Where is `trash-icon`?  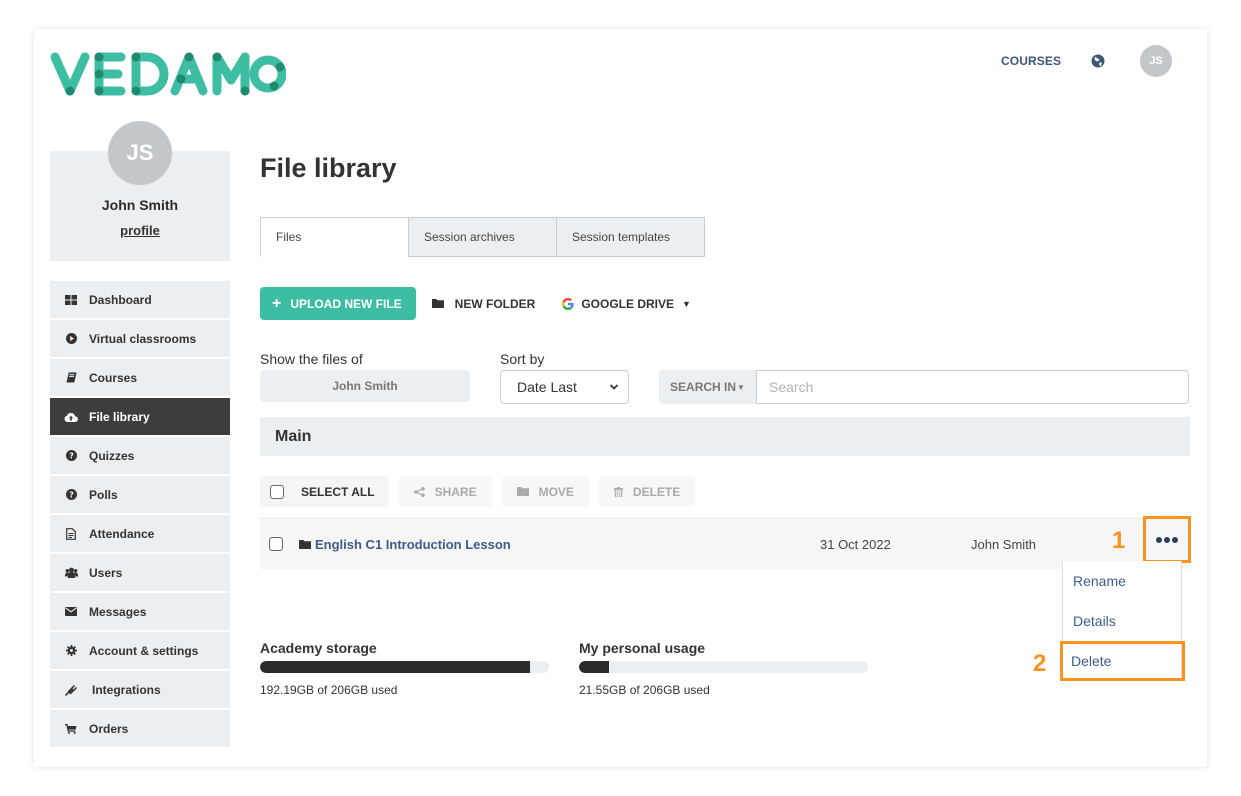
trash-icon is located at coordinates (618, 491).